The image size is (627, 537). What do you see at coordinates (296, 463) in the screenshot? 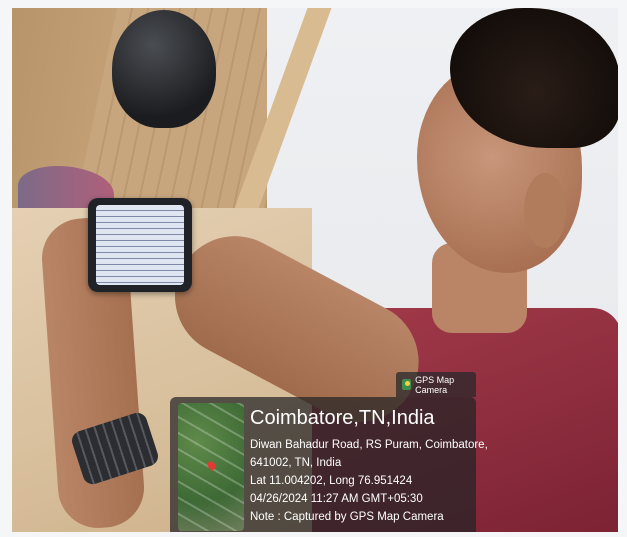
I see `address-line-2: 641002, TN, India` at bounding box center [296, 463].